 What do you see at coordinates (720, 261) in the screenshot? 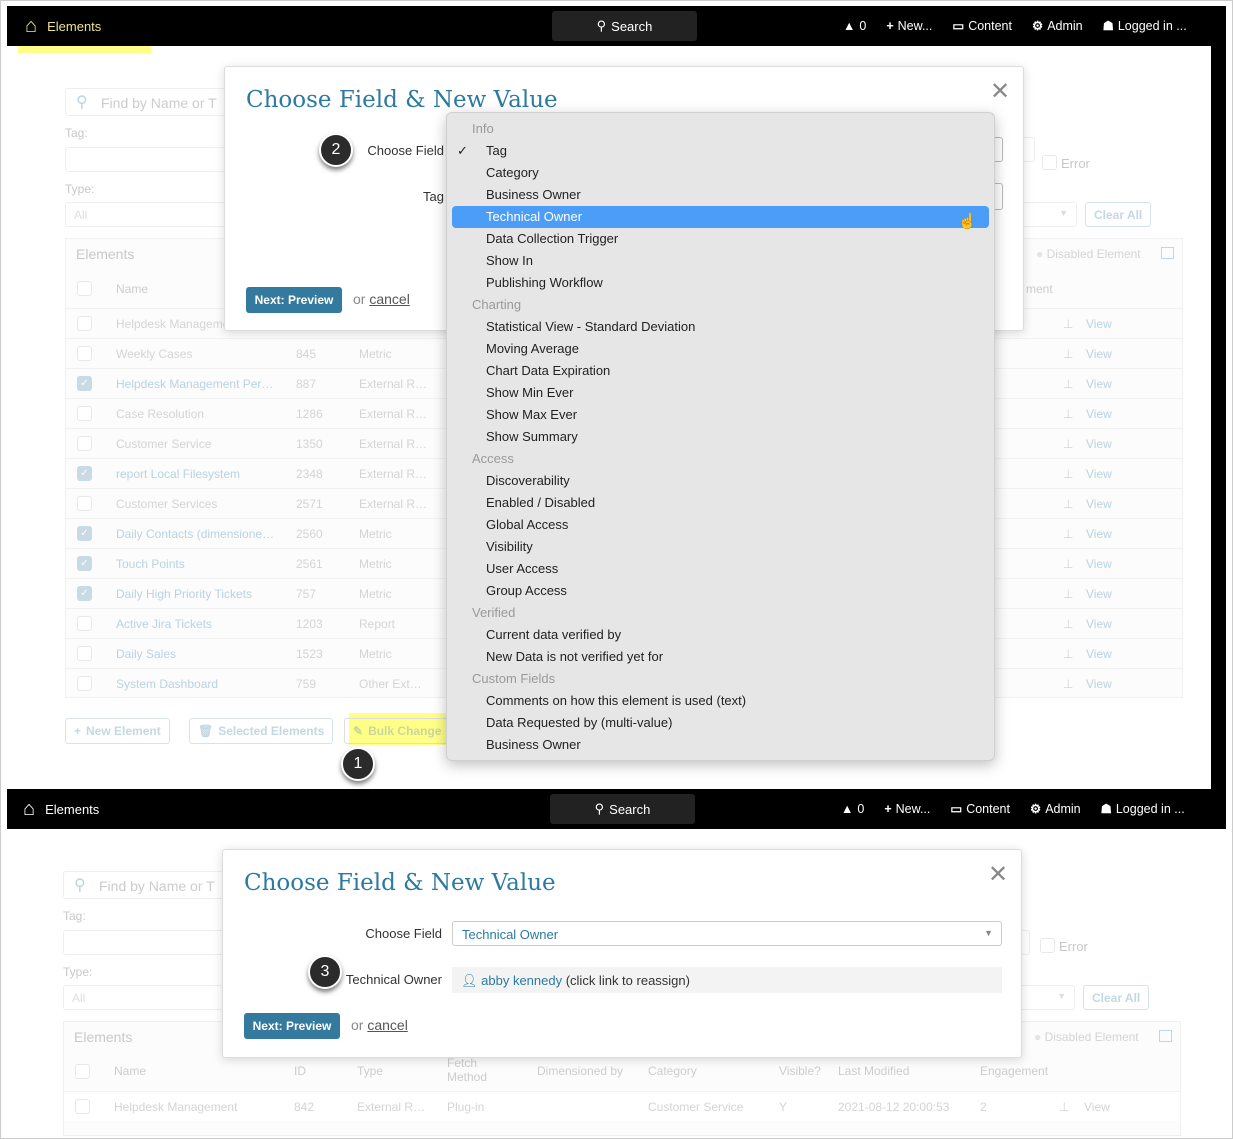
I see `dropdown-option: Show In` at bounding box center [720, 261].